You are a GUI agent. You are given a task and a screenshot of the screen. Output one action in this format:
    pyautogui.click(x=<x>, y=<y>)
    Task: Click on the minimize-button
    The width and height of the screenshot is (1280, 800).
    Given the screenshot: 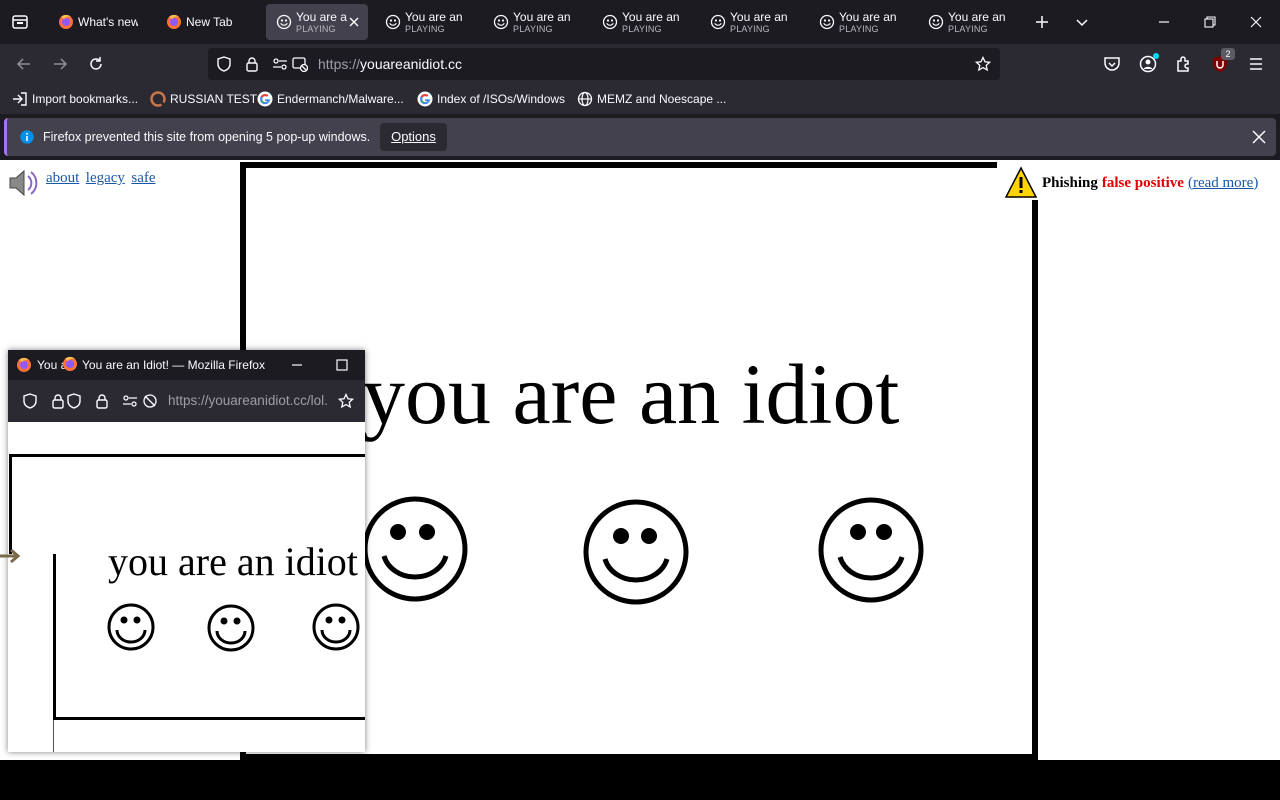 What is the action you would take?
    pyautogui.click(x=1164, y=22)
    